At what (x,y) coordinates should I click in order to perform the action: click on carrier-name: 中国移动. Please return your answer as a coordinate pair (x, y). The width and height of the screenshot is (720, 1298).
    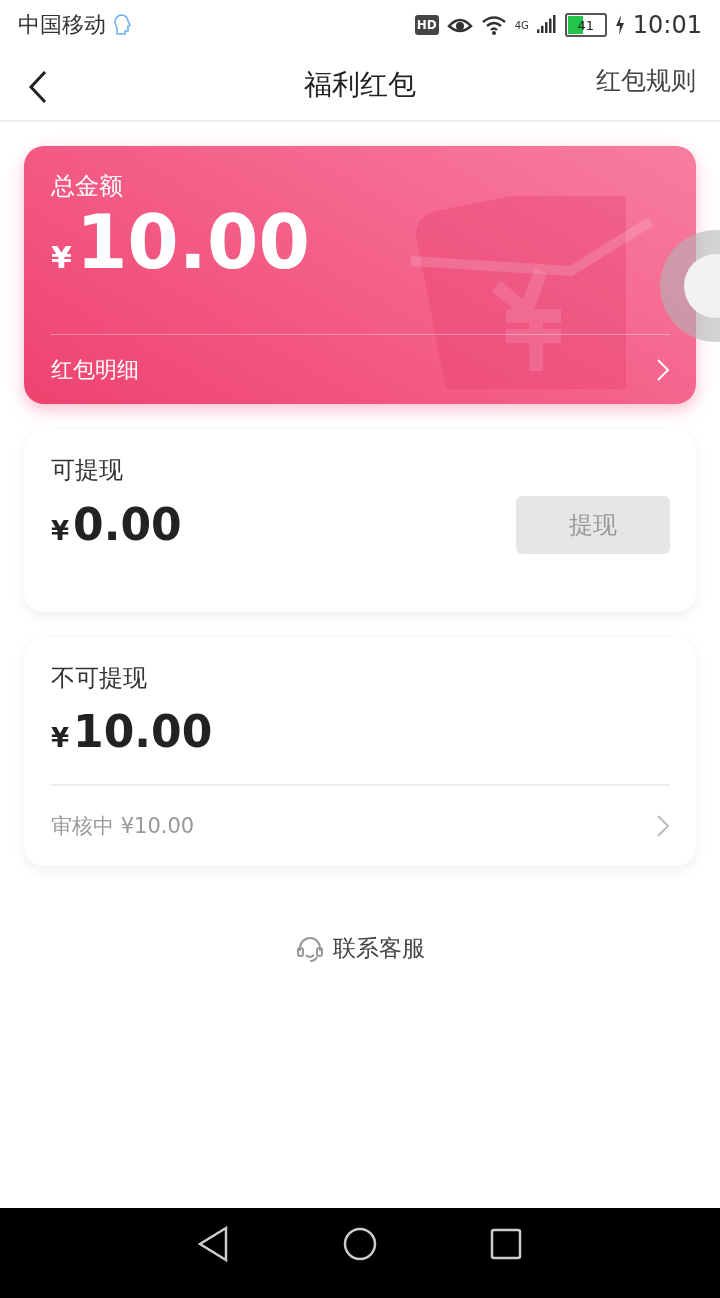
    Looking at the image, I should click on (62, 25).